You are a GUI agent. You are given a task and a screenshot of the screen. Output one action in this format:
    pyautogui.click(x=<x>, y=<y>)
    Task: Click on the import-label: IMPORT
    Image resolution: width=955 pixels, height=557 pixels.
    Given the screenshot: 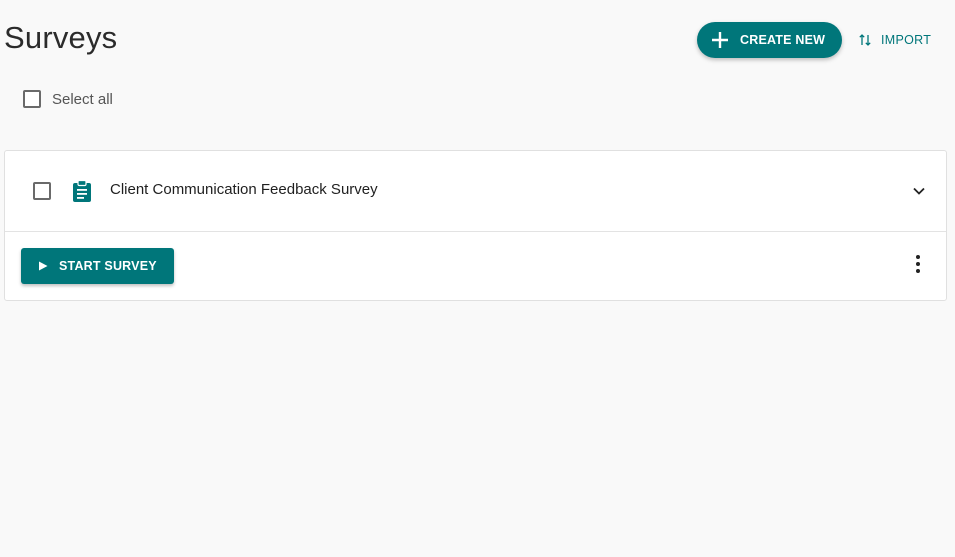 What is the action you would take?
    pyautogui.click(x=906, y=40)
    